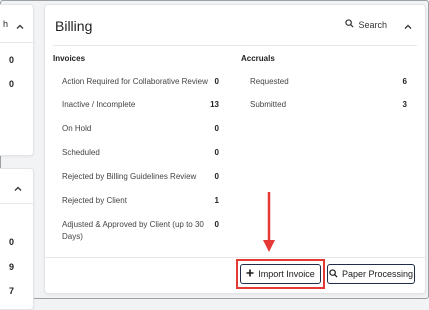  I want to click on invoice-row-label: Inactive / Incomplete, so click(98, 104).